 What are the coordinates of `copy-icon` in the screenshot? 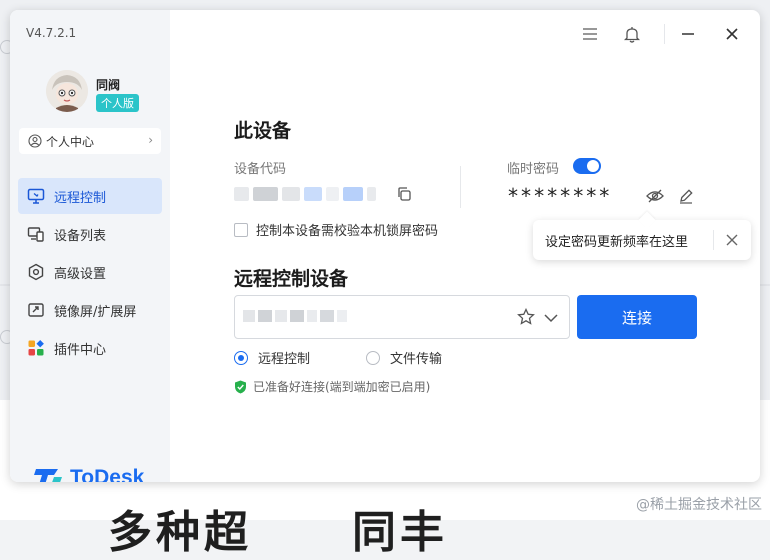 It's located at (404, 194).